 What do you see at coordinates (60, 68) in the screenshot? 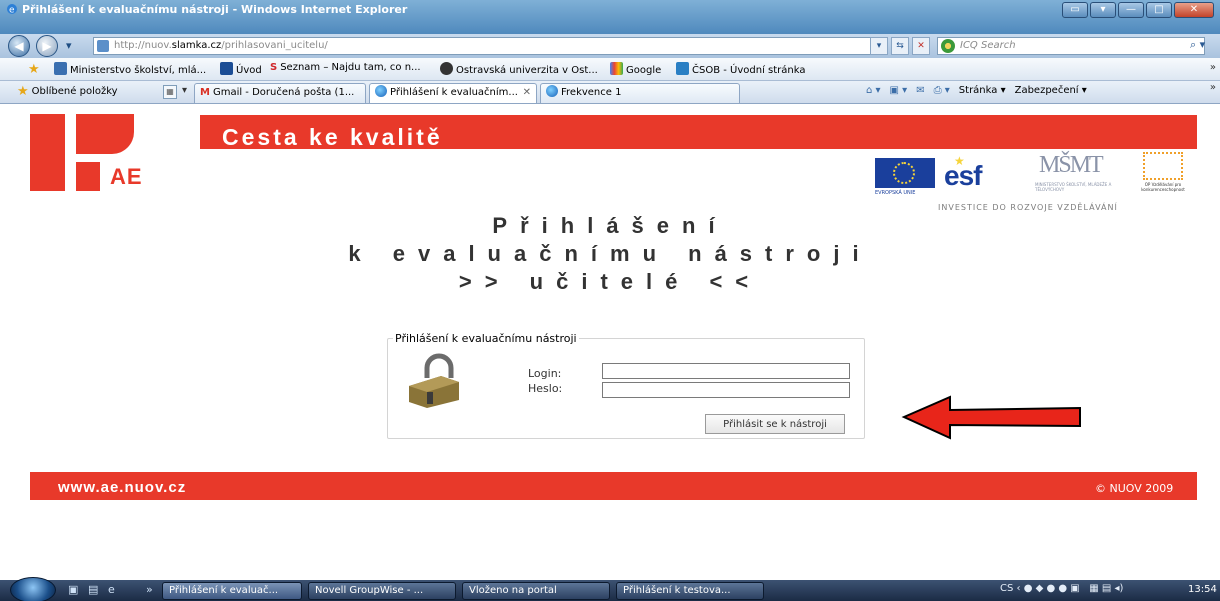
I see `msmt-favicon-icon` at bounding box center [60, 68].